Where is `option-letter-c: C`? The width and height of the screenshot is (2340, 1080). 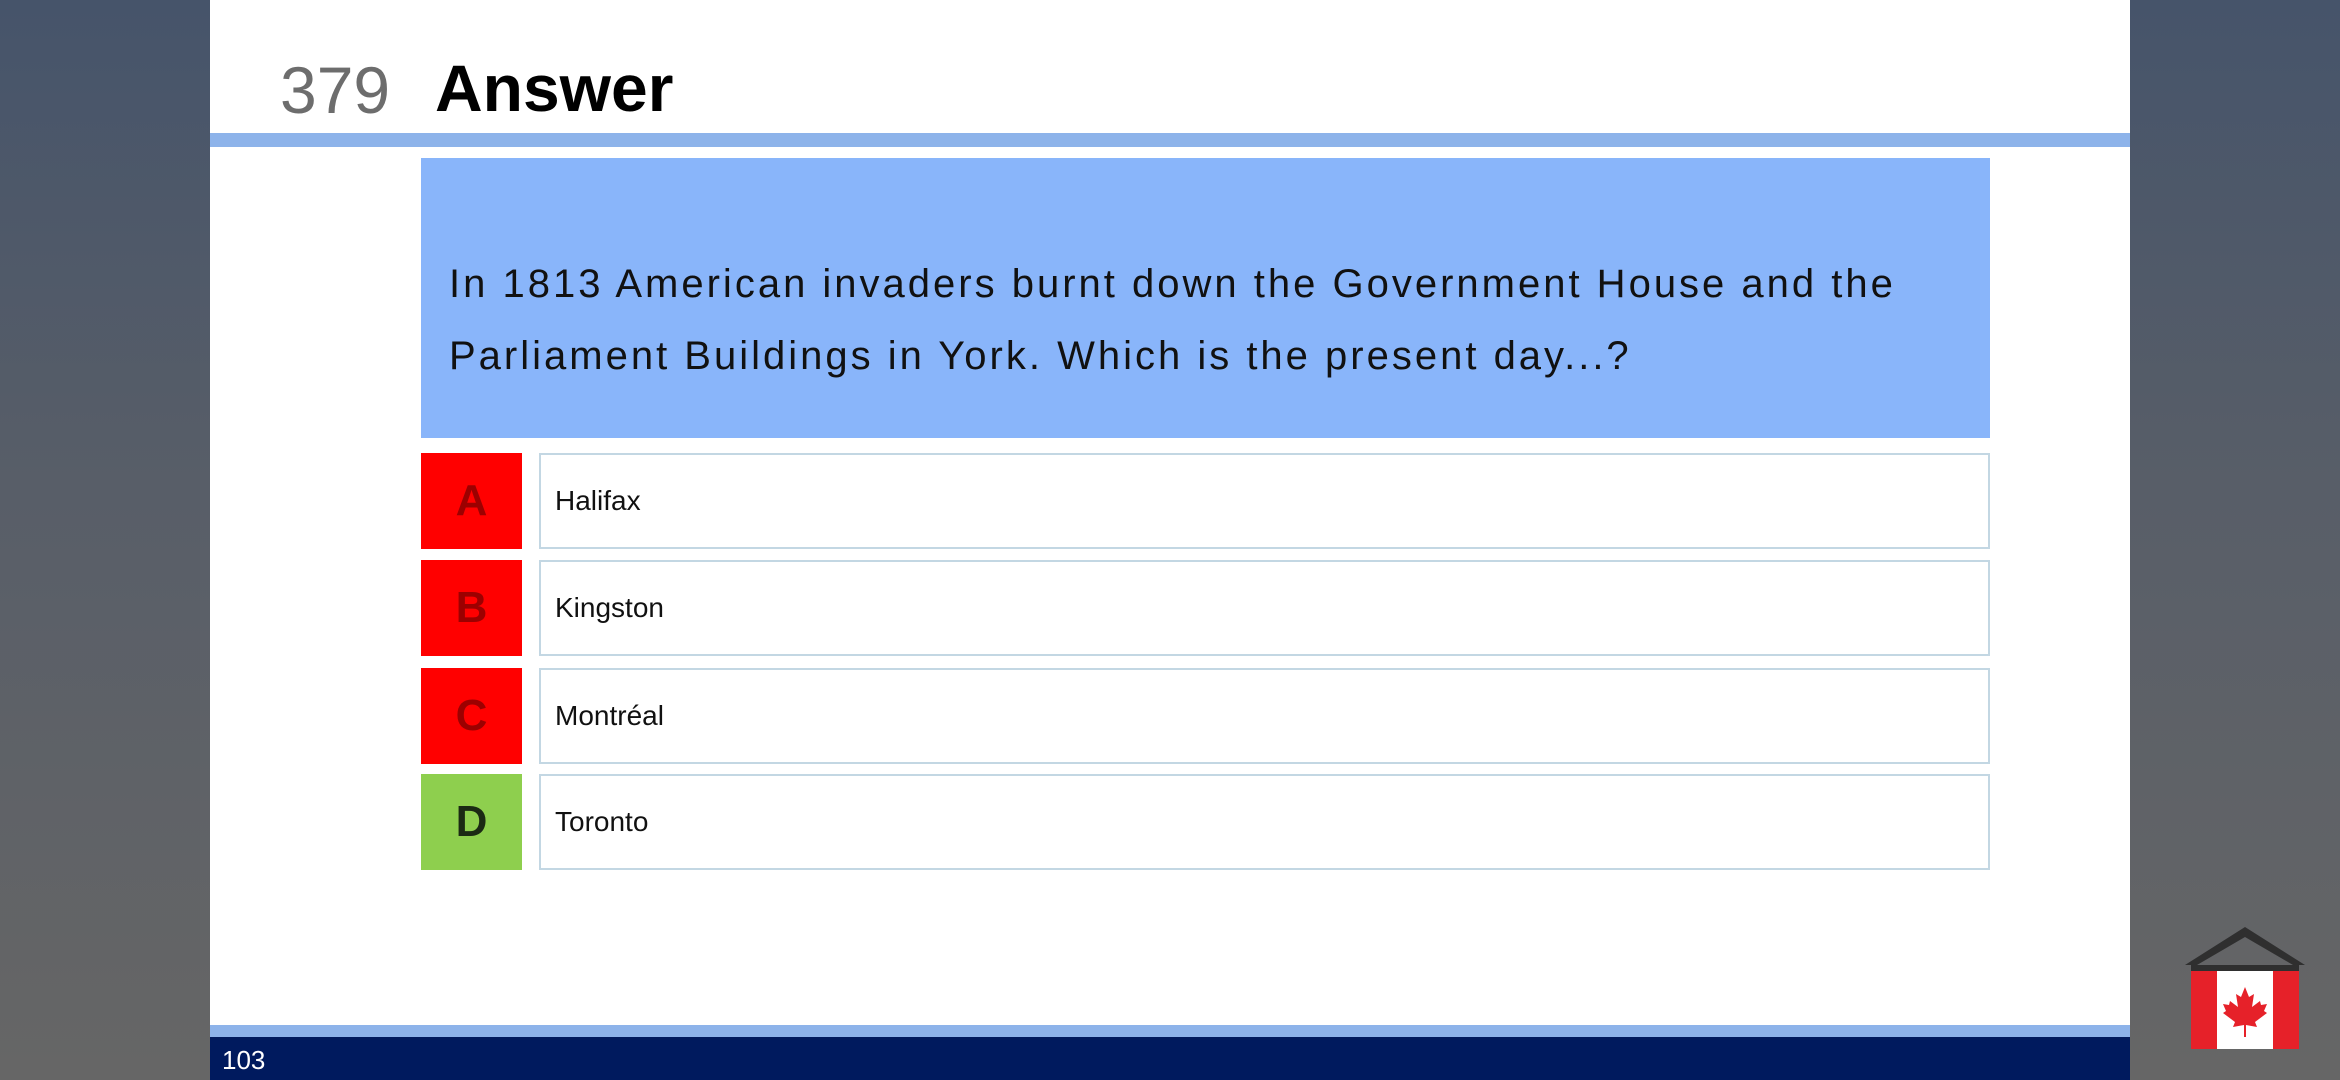 option-letter-c: C is located at coordinates (471, 716).